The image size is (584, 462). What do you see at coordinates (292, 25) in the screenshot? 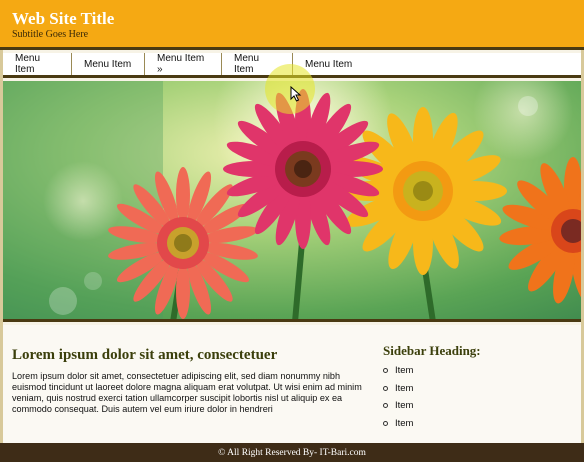
I see `site-header: Web Site Title Subtitle Goes Here` at bounding box center [292, 25].